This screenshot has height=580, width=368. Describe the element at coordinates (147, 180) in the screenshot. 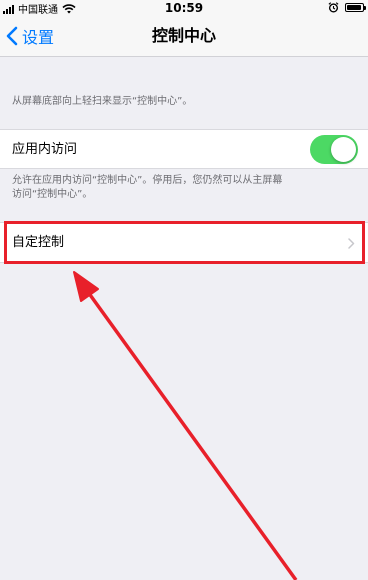

I see `access-footnote-line-1: 允许在应用内访问“控制中心”。停用后，您仍然可以从主屏幕` at that location.